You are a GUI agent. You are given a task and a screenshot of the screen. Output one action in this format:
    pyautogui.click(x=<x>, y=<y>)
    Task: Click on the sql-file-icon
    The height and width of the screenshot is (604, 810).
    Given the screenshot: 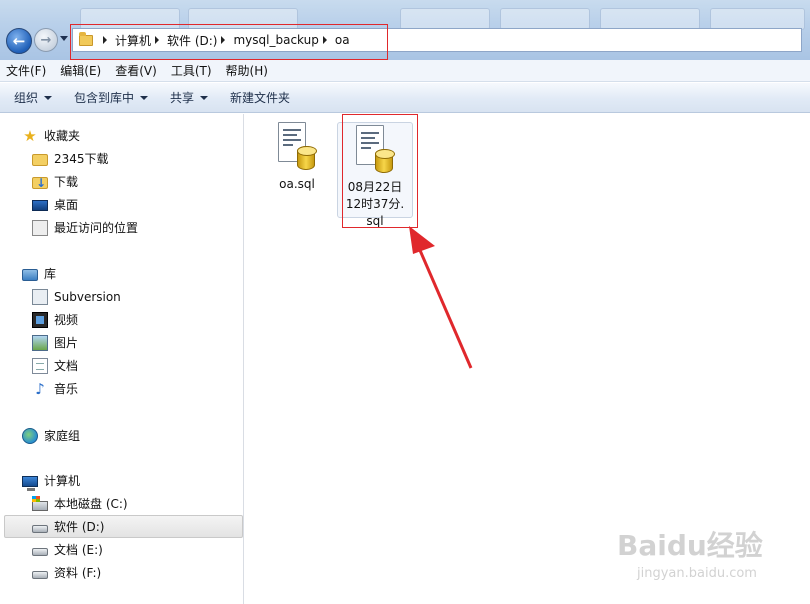 What is the action you would take?
    pyautogui.click(x=297, y=148)
    